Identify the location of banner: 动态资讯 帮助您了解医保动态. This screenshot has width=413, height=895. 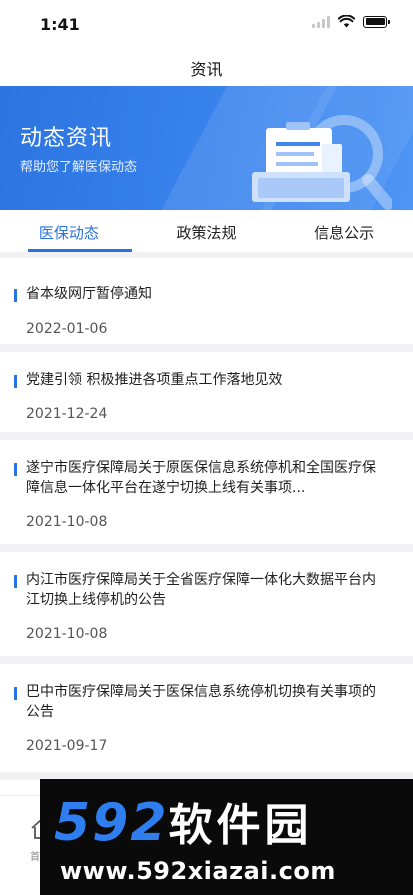
(206, 148).